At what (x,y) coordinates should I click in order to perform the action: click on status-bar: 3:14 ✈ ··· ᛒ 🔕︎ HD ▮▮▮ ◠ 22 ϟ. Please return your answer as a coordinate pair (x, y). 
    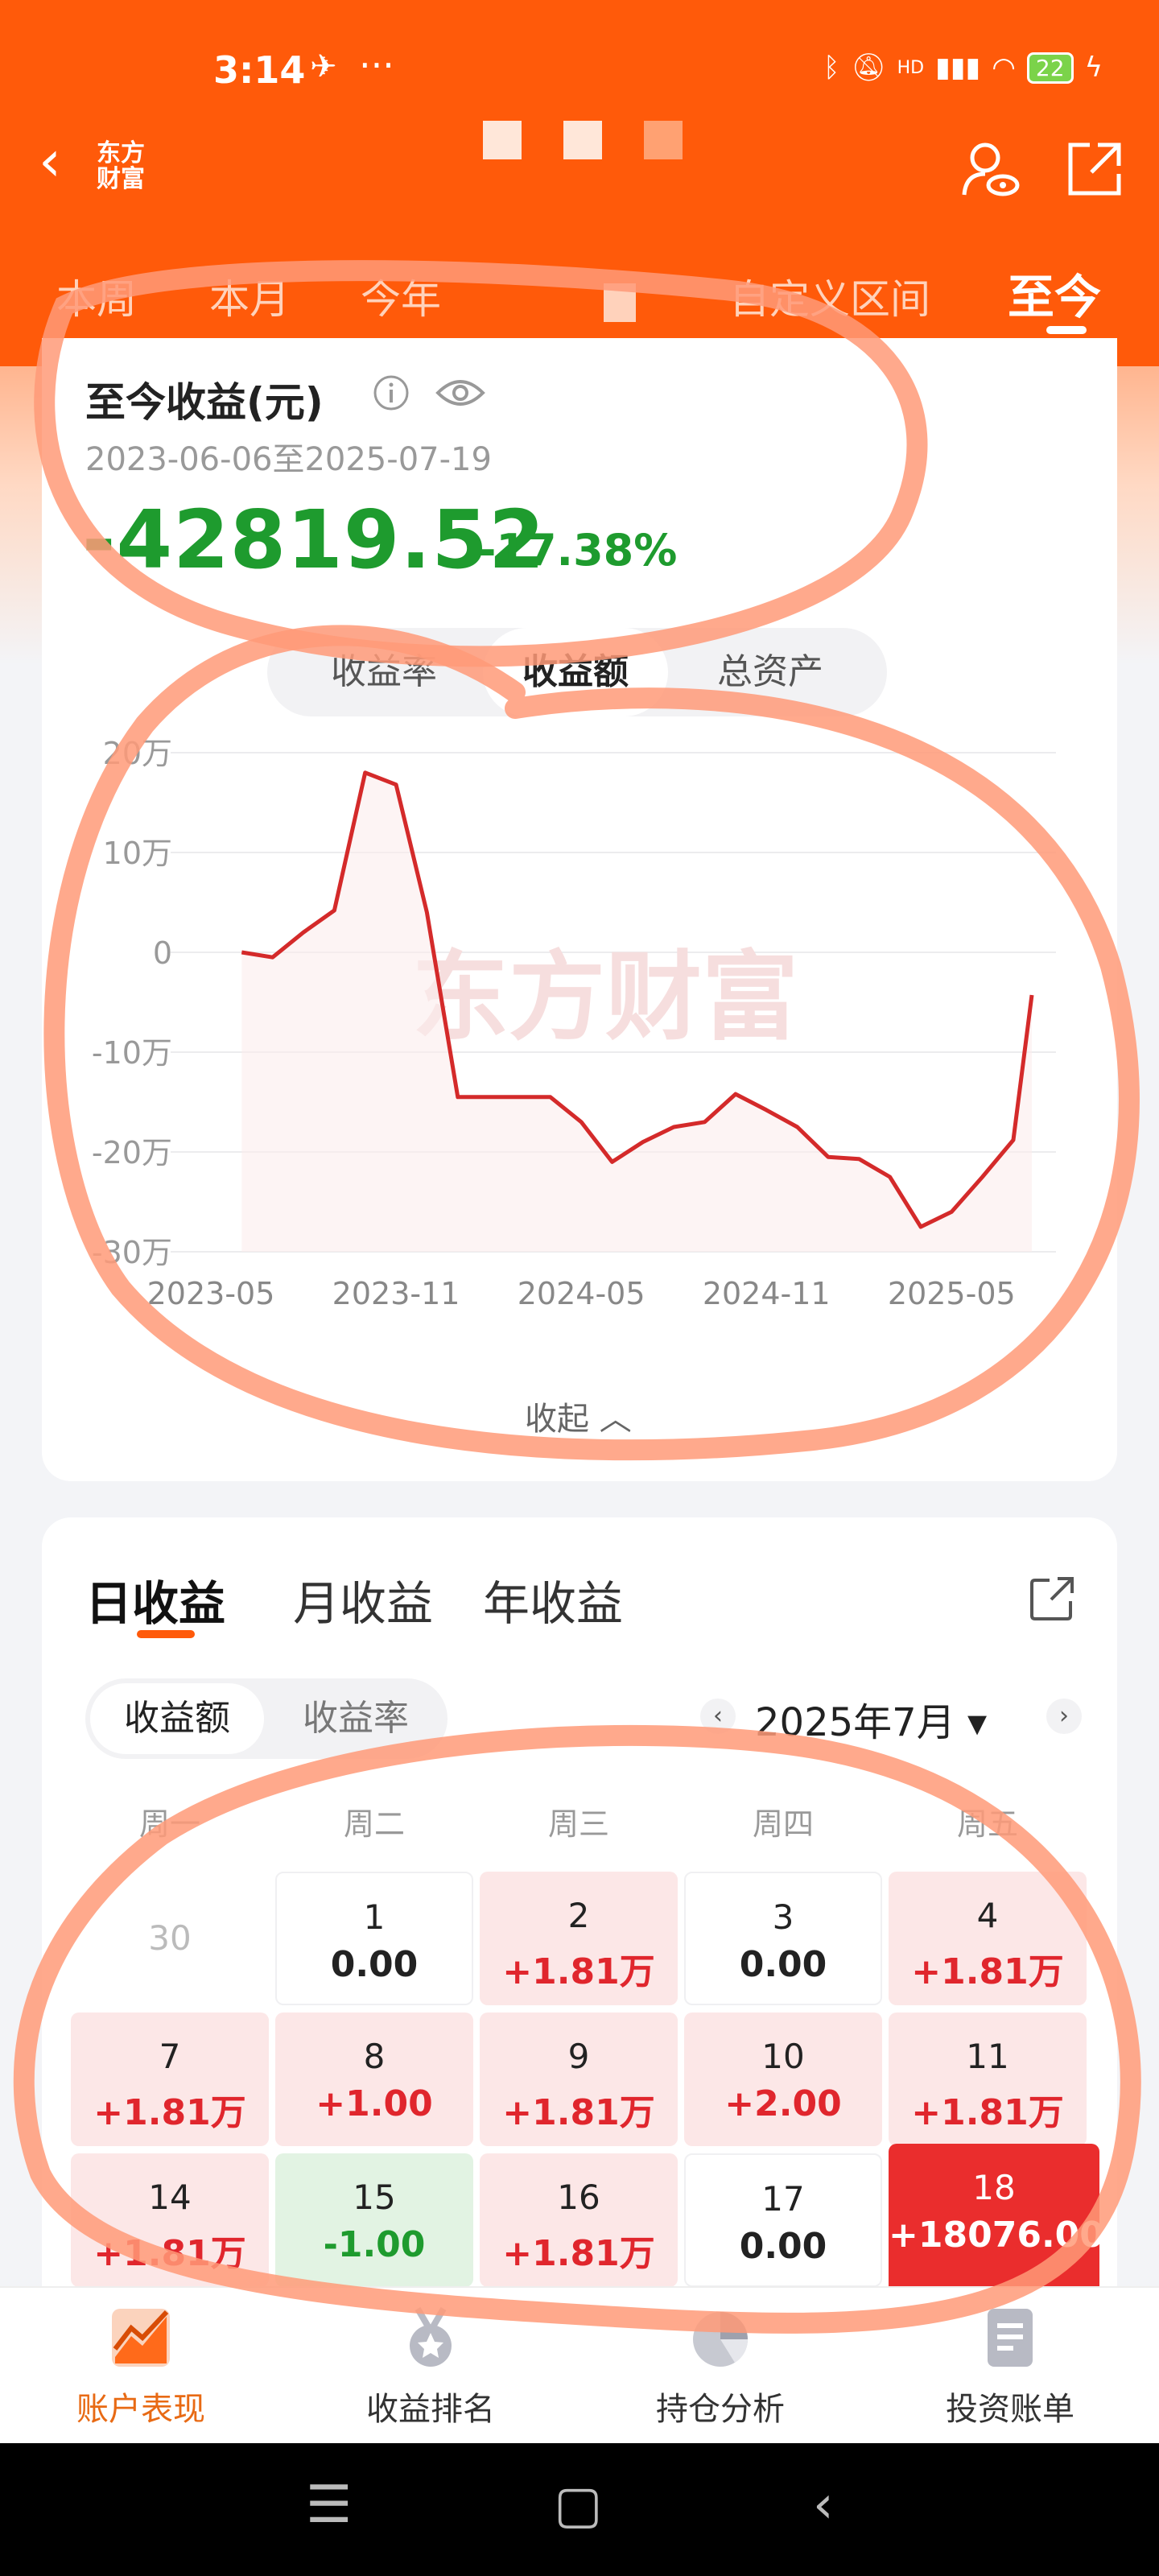
    Looking at the image, I should click on (579, 74).